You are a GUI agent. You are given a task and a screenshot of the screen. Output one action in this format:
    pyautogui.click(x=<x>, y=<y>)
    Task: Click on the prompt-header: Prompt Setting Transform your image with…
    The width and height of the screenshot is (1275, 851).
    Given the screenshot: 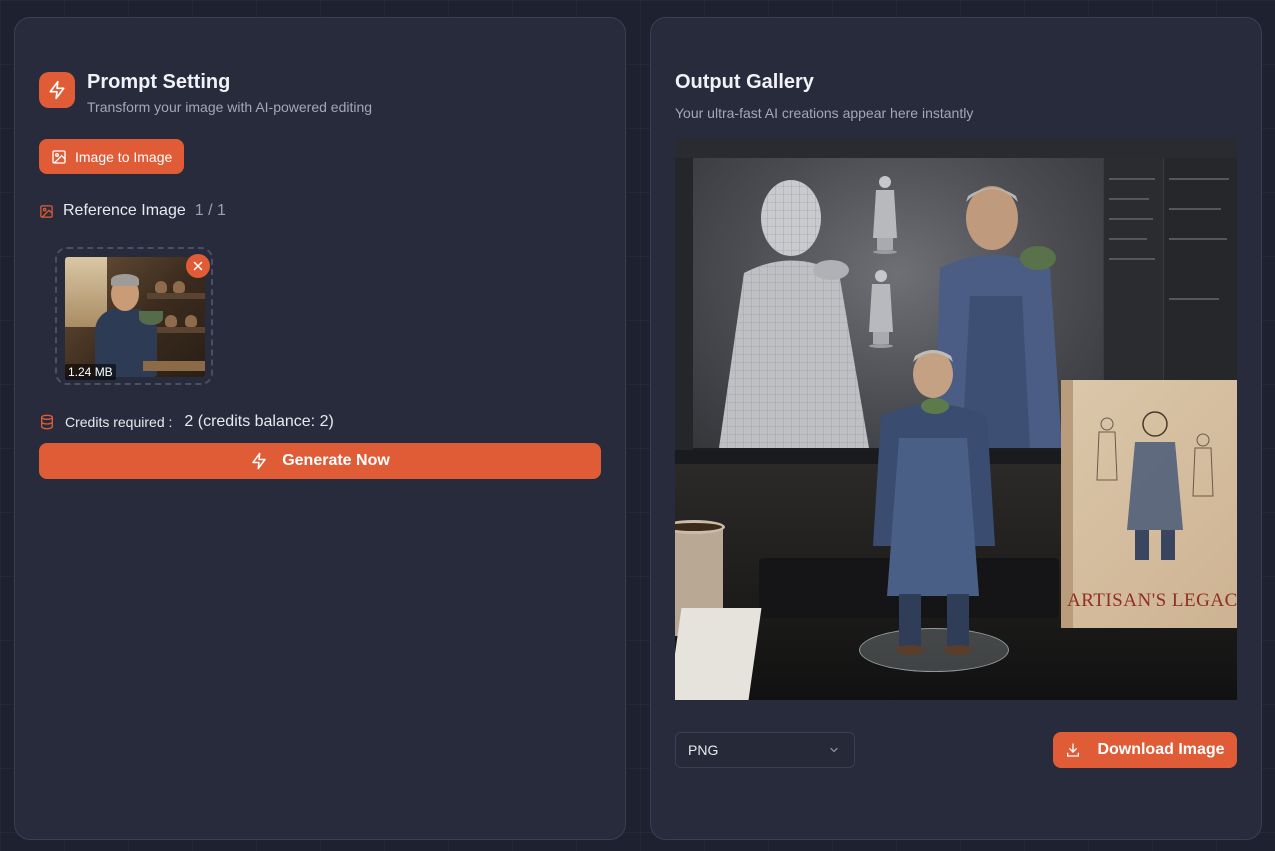 What is the action you would take?
    pyautogui.click(x=205, y=93)
    